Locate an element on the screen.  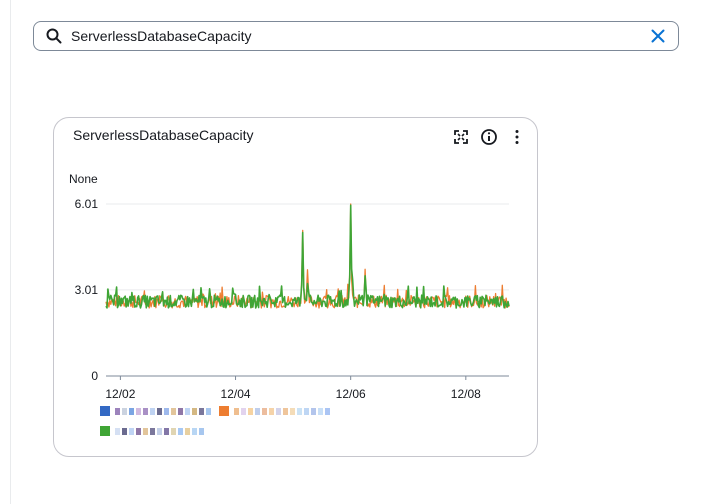
legend-entry-green is located at coordinates (153, 431).